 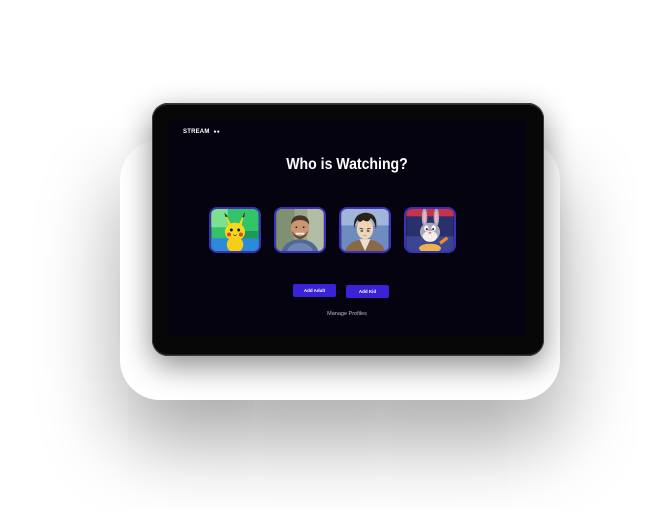 I want to click on profile-list, so click(x=332, y=230).